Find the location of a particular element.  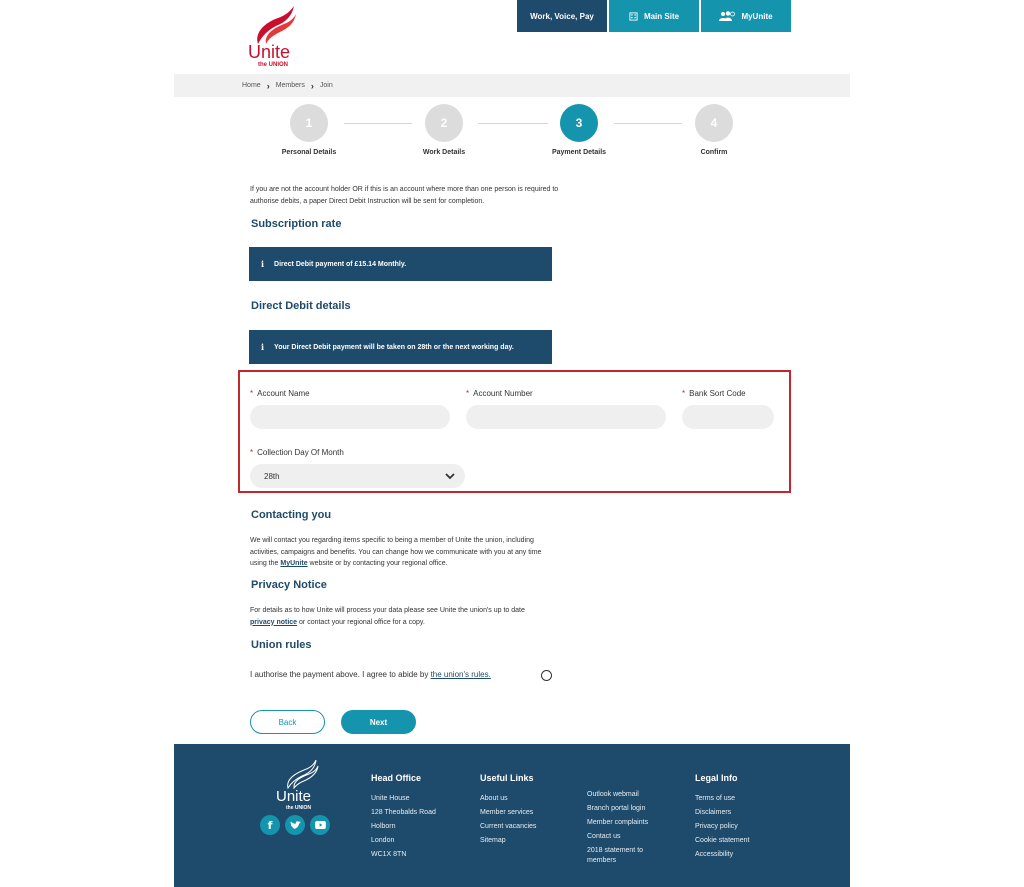

head-office-title: Head Office is located at coordinates (396, 778).